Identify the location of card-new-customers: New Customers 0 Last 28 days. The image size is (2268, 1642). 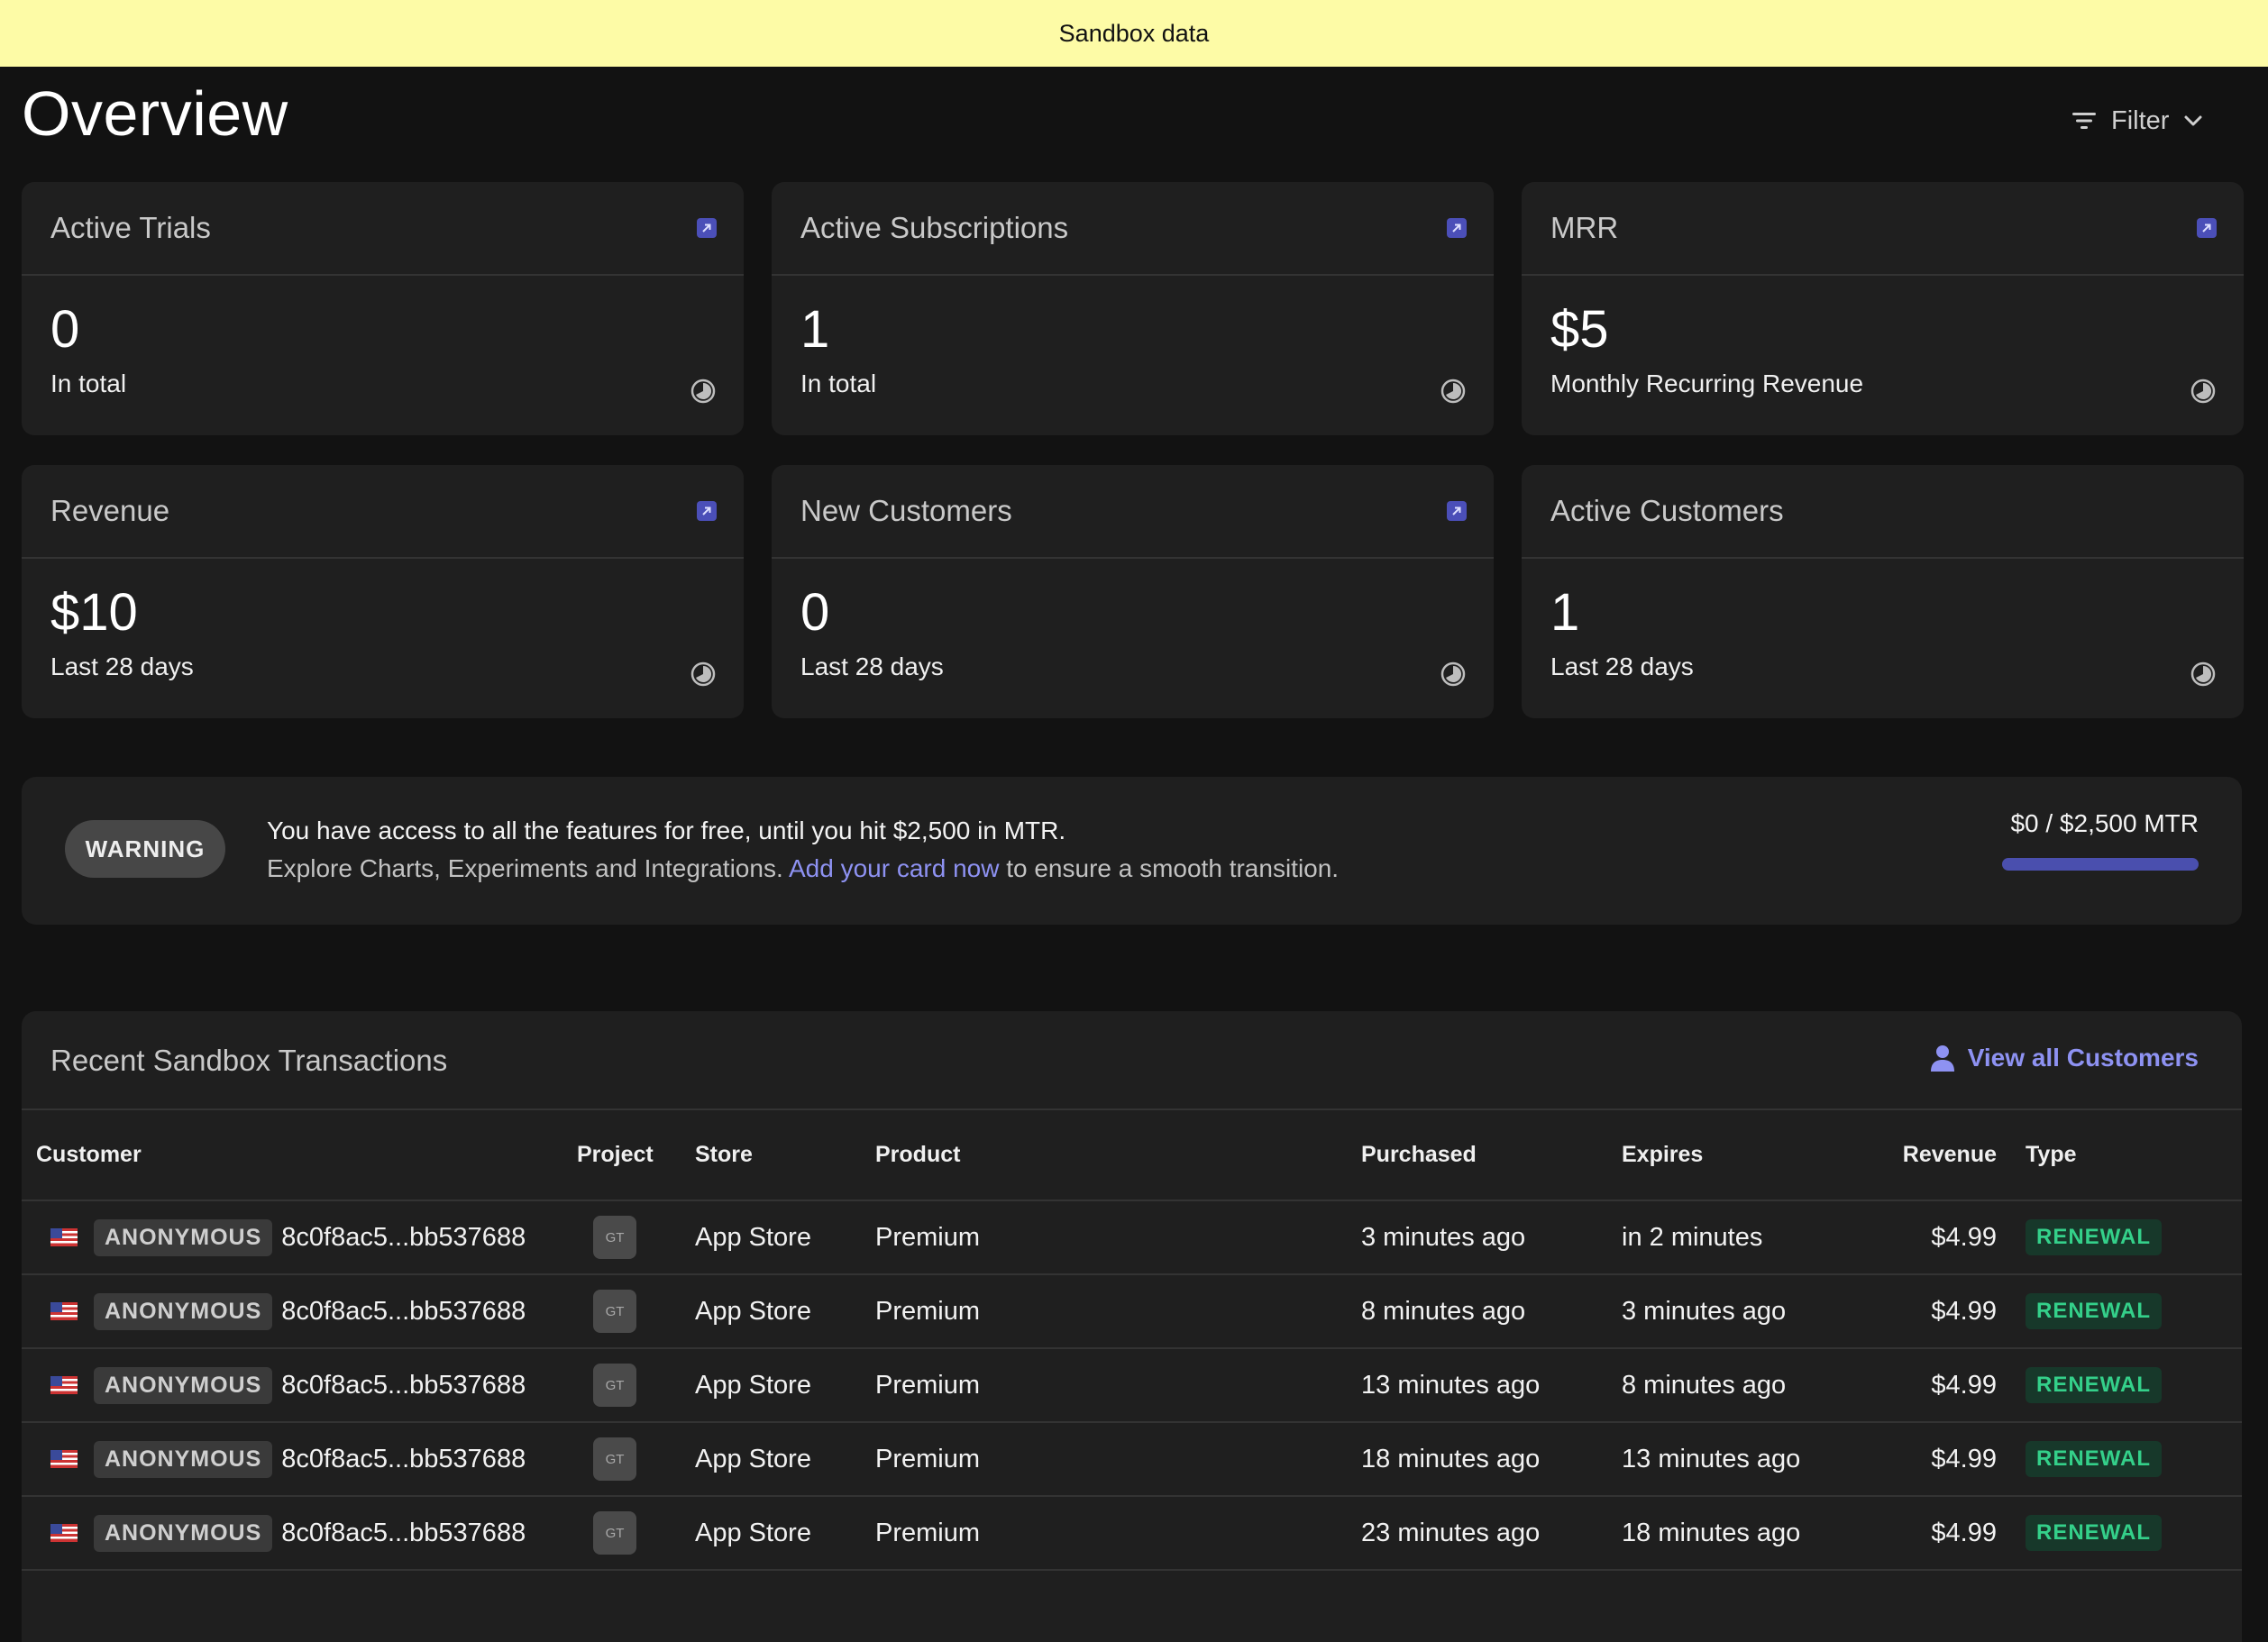
(1133, 592).